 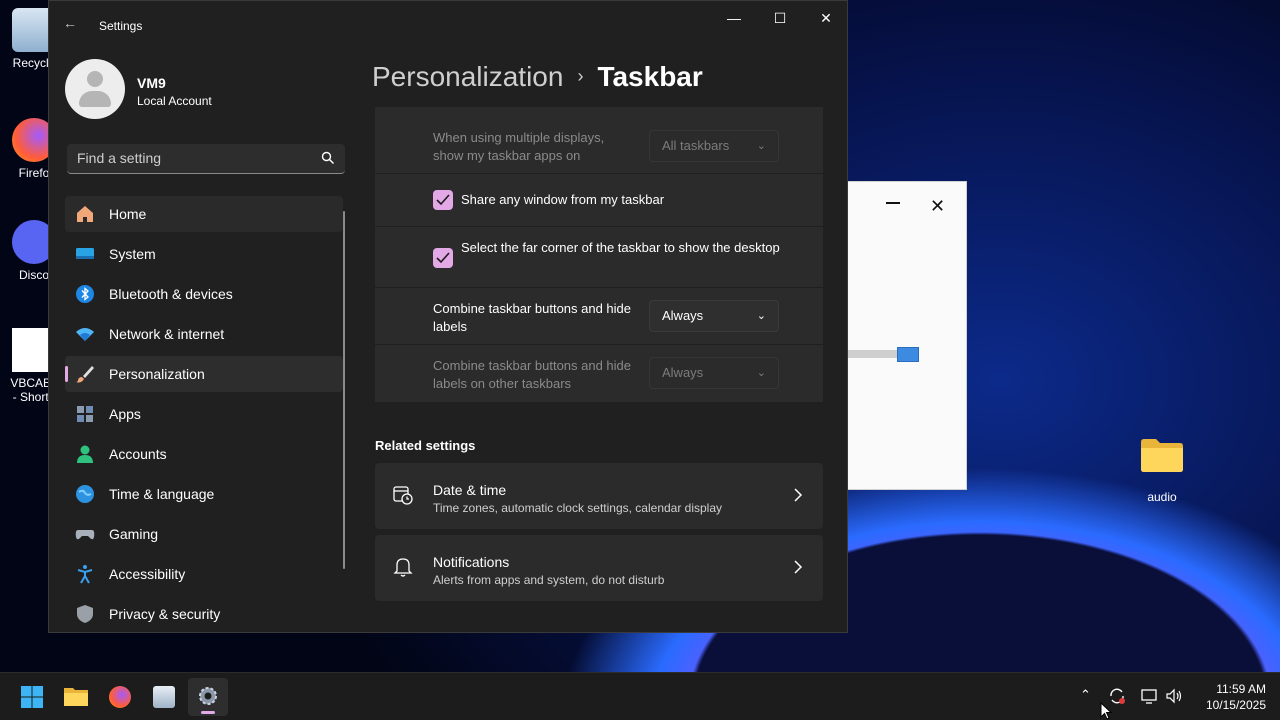 What do you see at coordinates (208, 712) in the screenshot?
I see `active-indicator` at bounding box center [208, 712].